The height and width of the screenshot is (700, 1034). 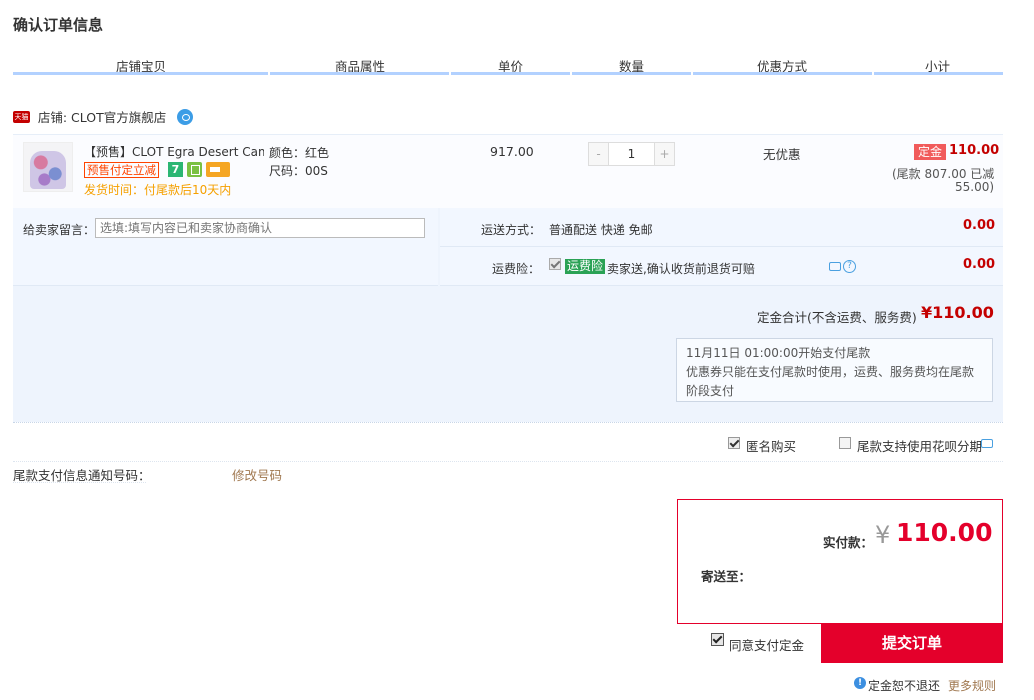 I want to click on tmall-logo-icon: 天猫, so click(x=21, y=116).